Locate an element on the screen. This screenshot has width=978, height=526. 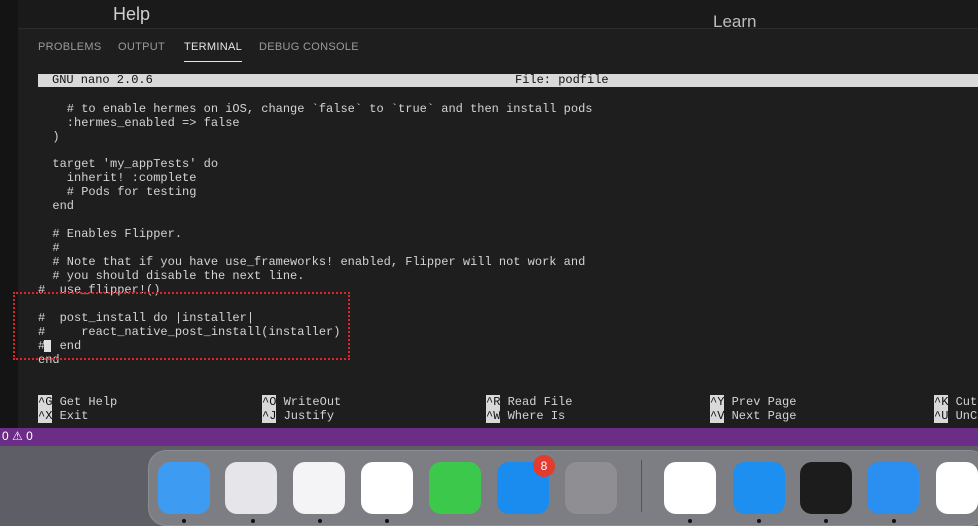
code-line: # you should disable the next line. is located at coordinates (171, 276).